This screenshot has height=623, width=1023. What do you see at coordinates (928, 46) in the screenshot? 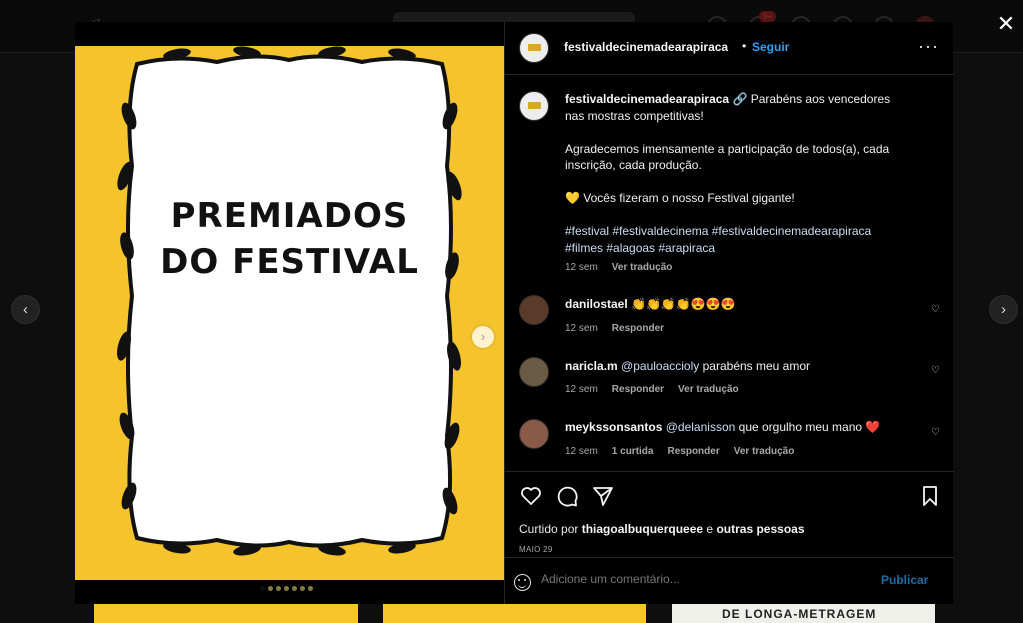
I see `more-options-icon: ···` at bounding box center [928, 46].